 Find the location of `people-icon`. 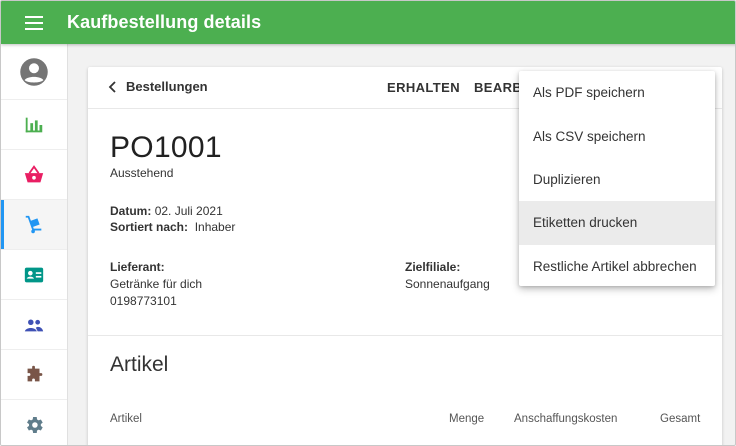

people-icon is located at coordinates (34, 325).